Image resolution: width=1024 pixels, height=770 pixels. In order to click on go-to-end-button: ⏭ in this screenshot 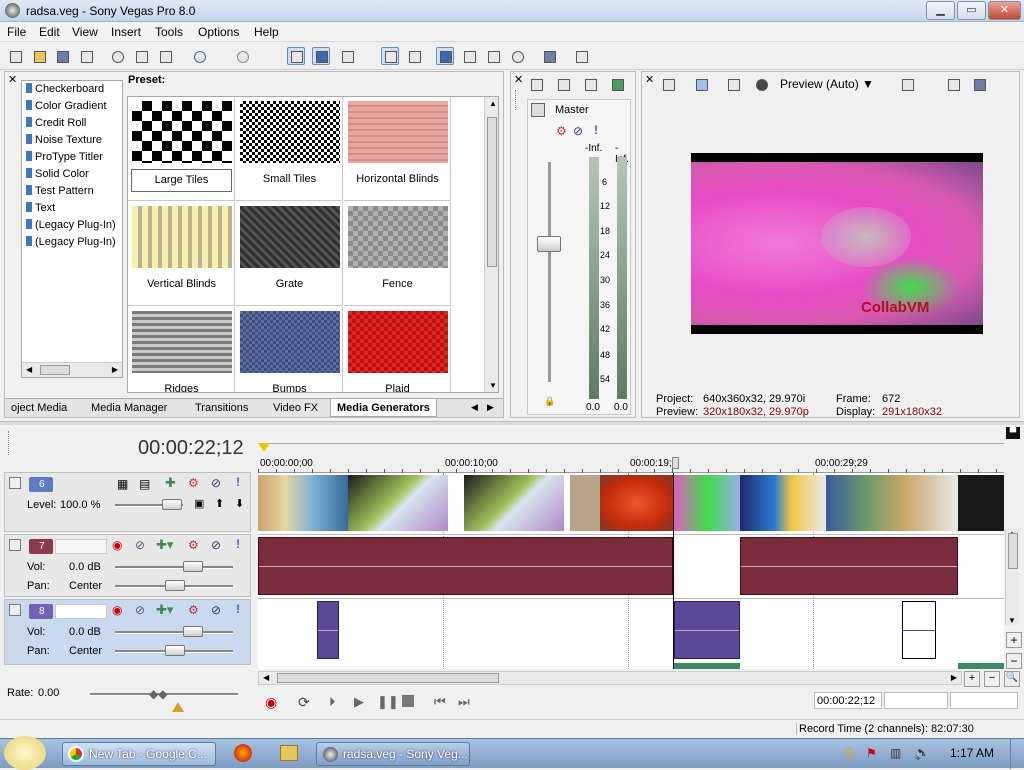, I will do `click(464, 702)`.